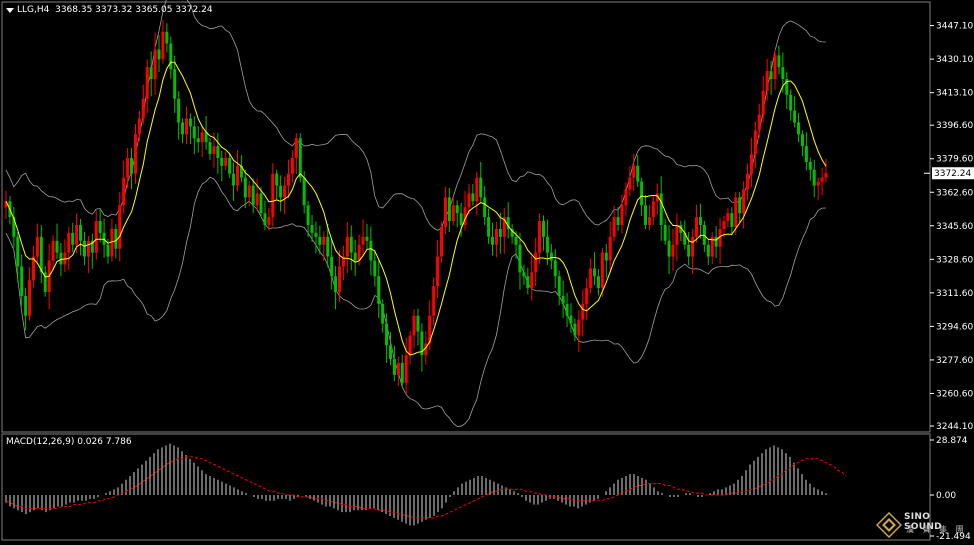 The image size is (974, 545). Describe the element at coordinates (134, 10) in the screenshot. I see `ohlc-values: 3368.35 3373.32 3365.05 3372.24` at that location.